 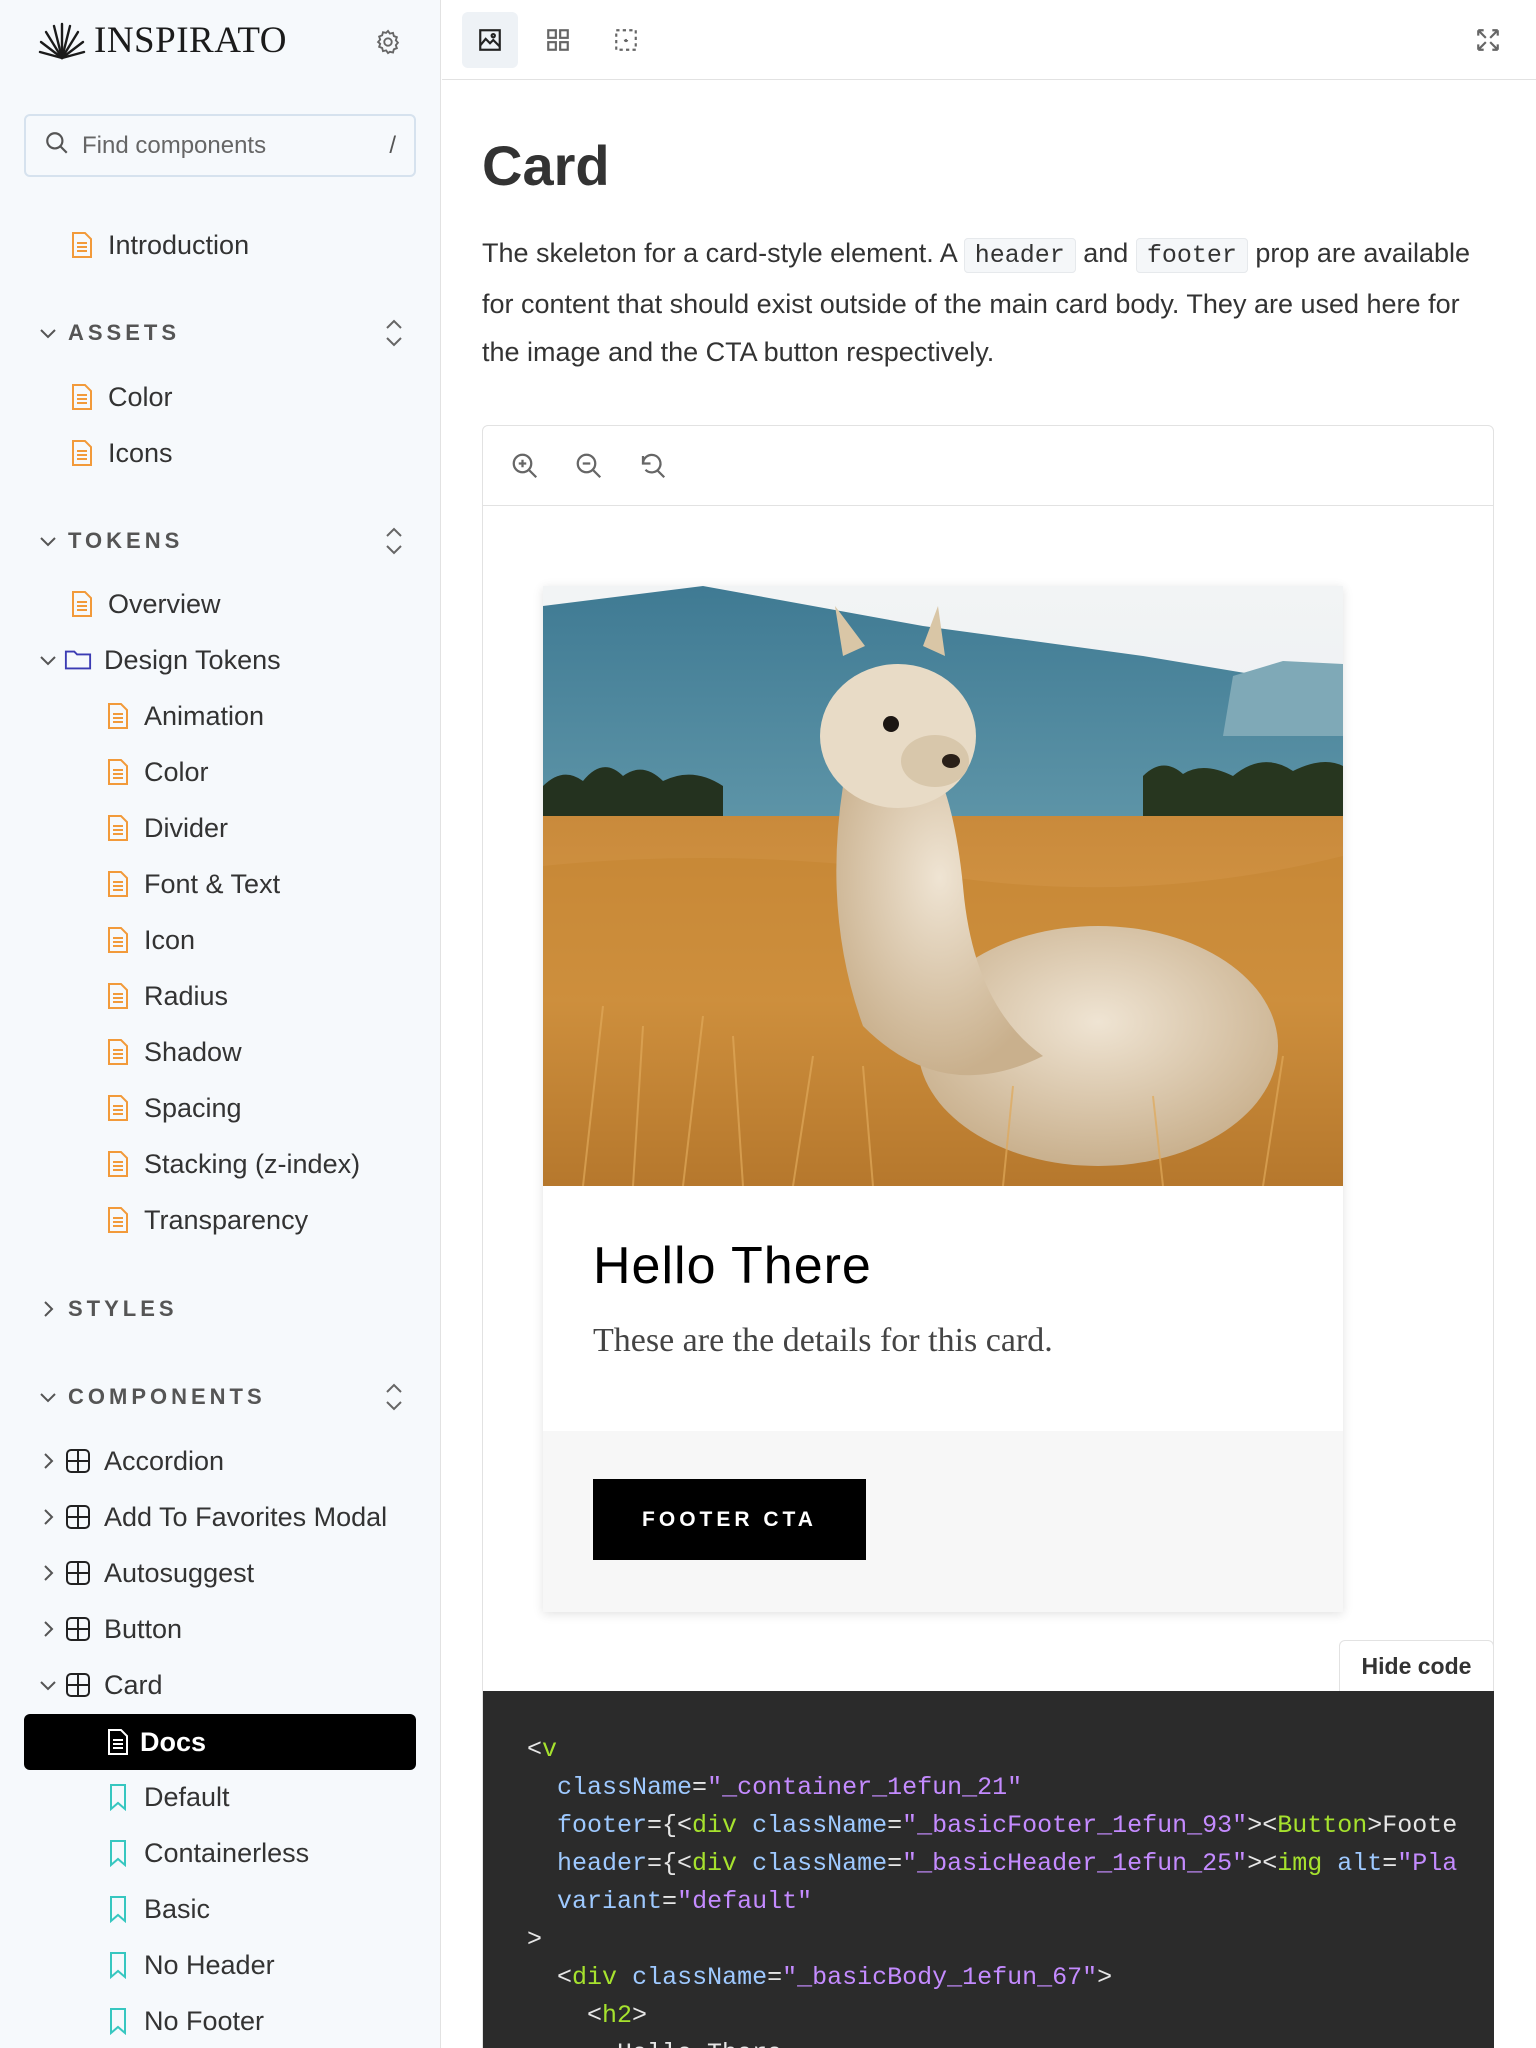 What do you see at coordinates (1075, 1825) in the screenshot?
I see `code-token: "_basicFooter_1efun_93"` at bounding box center [1075, 1825].